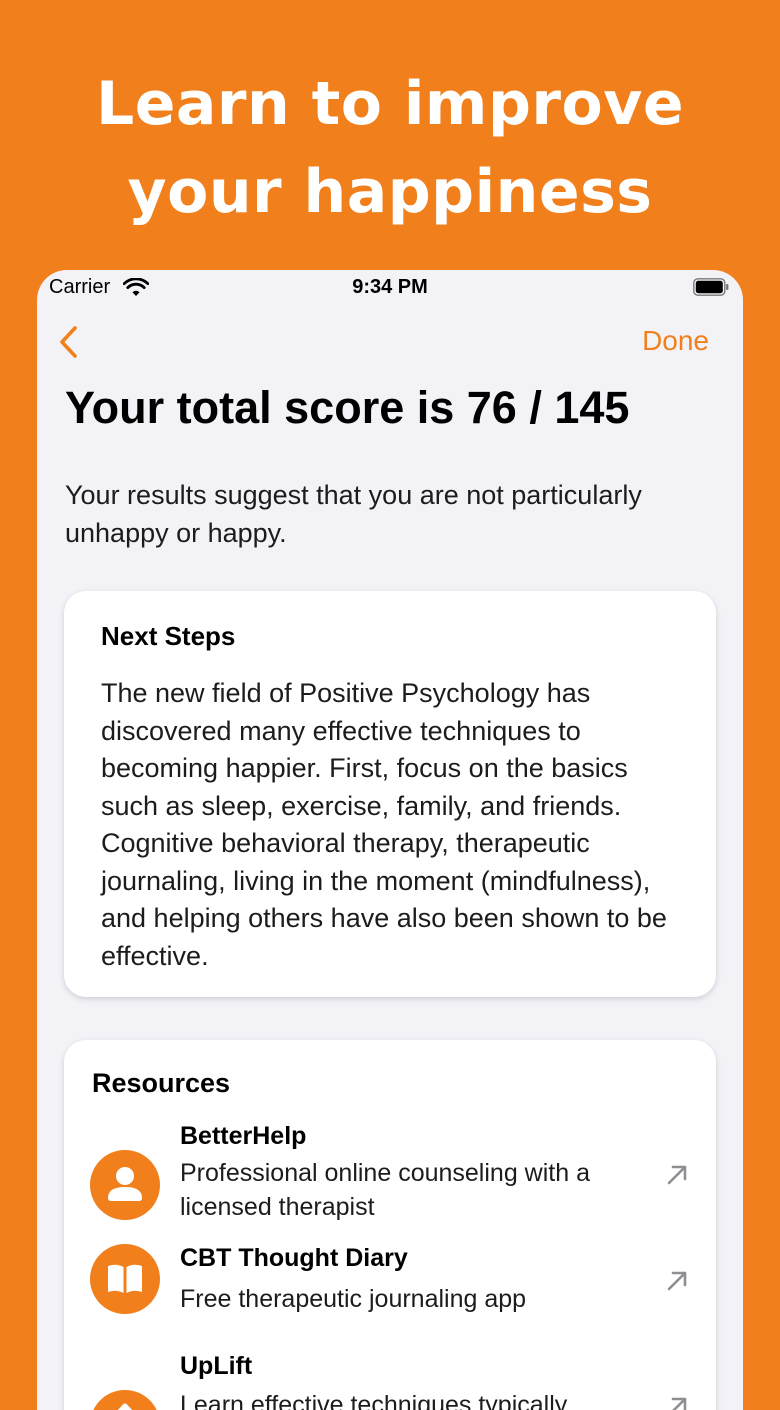  Describe the element at coordinates (125, 1185) in the screenshot. I see `person-icon` at that location.